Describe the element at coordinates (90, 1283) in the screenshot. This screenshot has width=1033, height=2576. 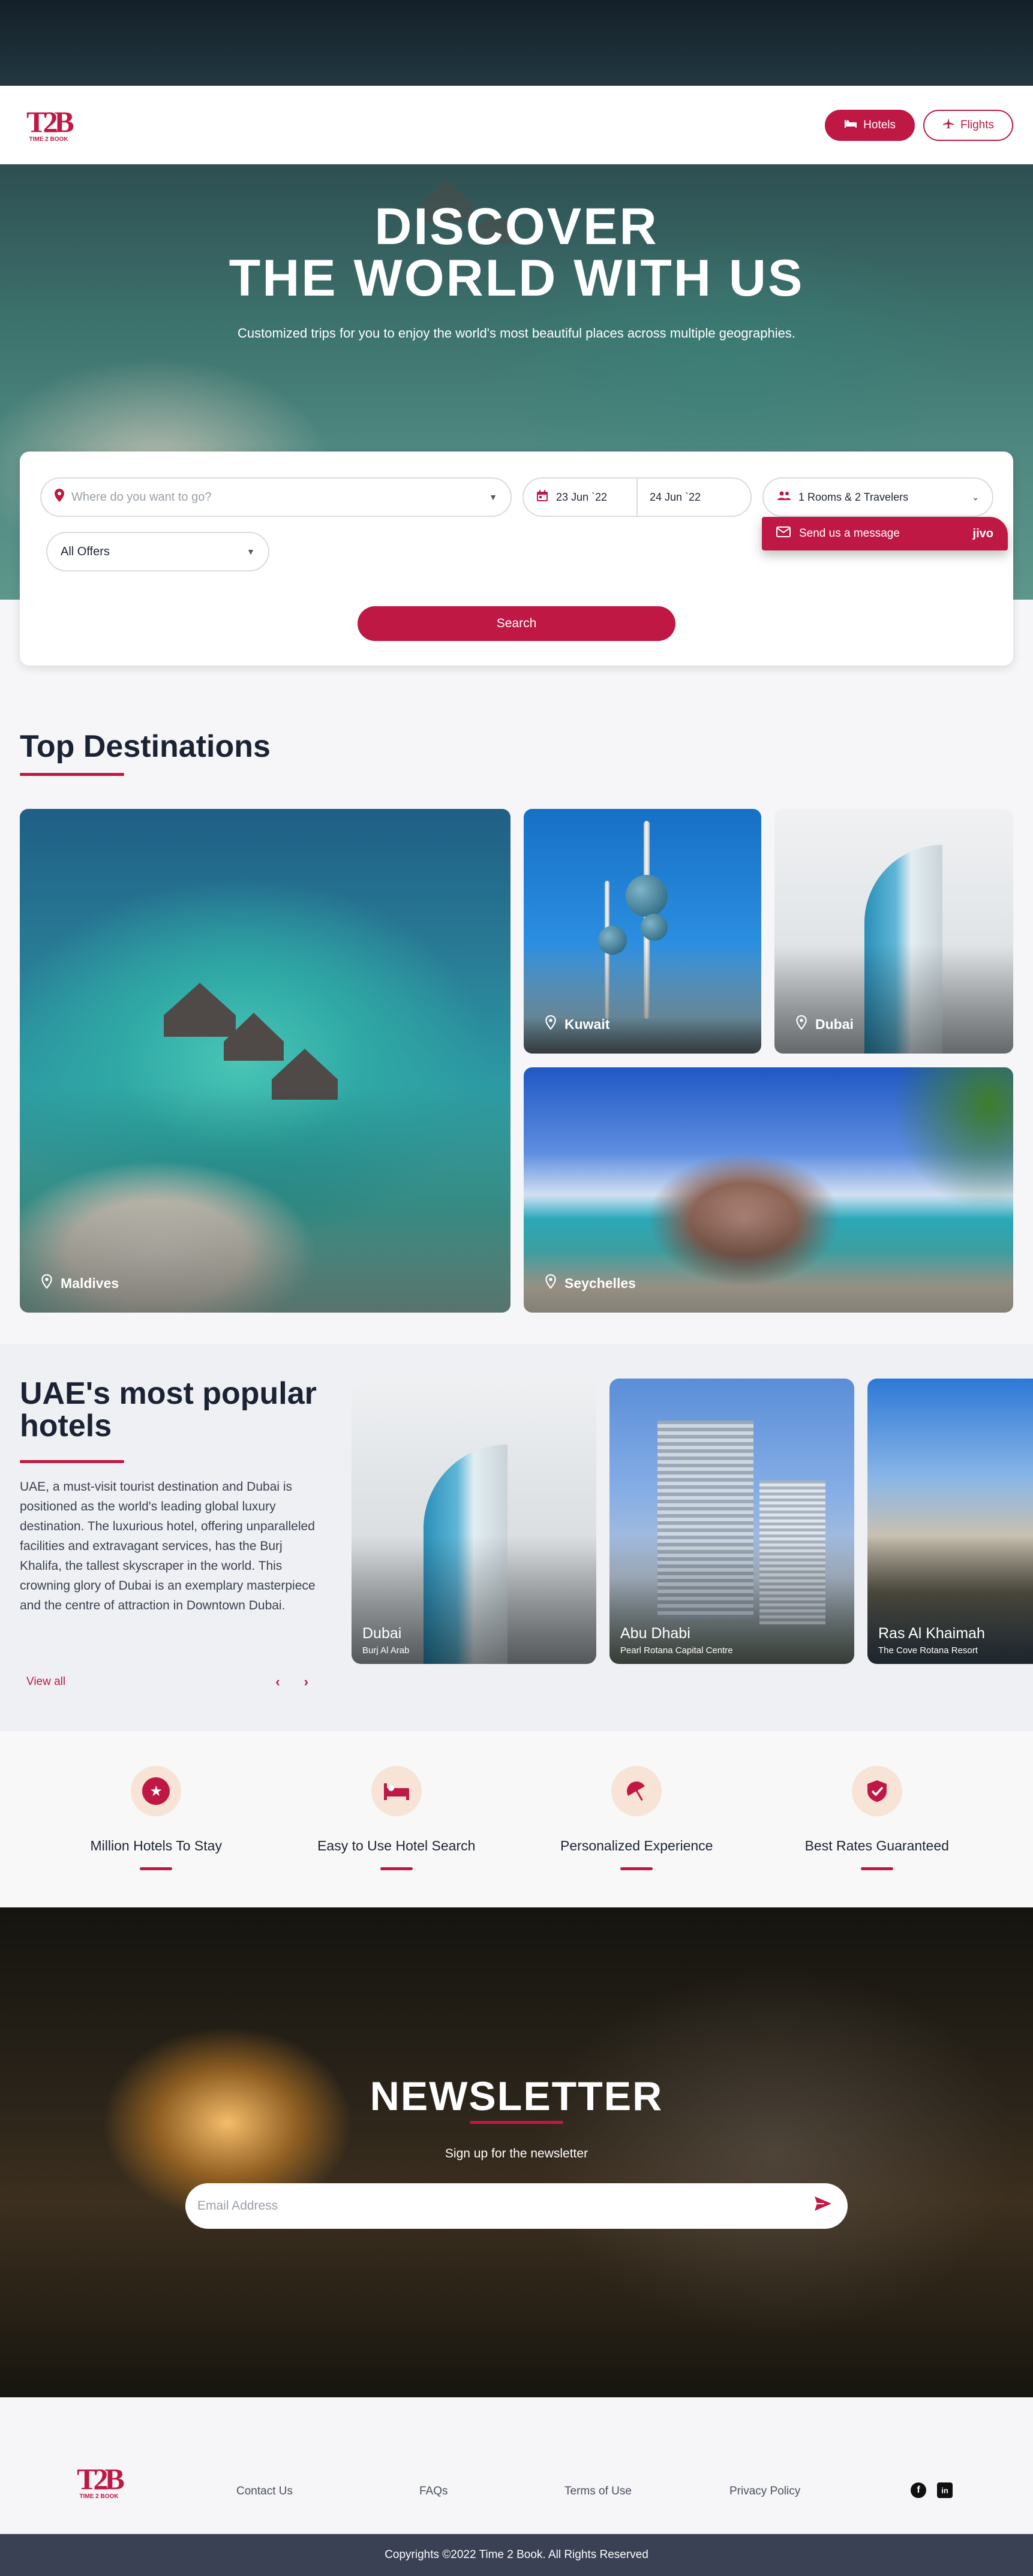
I see `destination-name: Maldives` at that location.